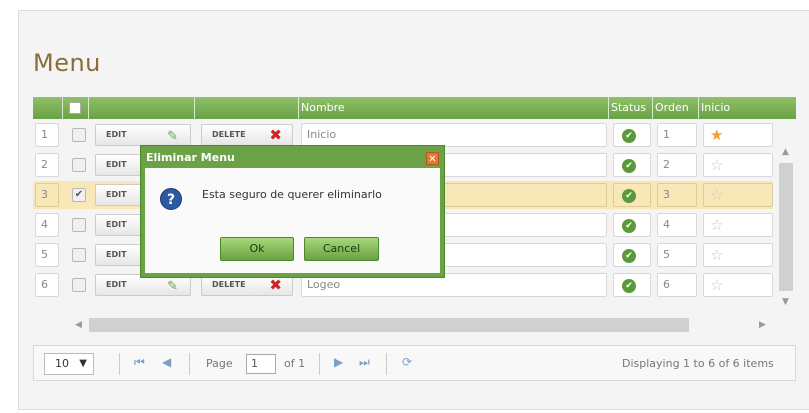  I want to click on star-icon: ★, so click(716, 135).